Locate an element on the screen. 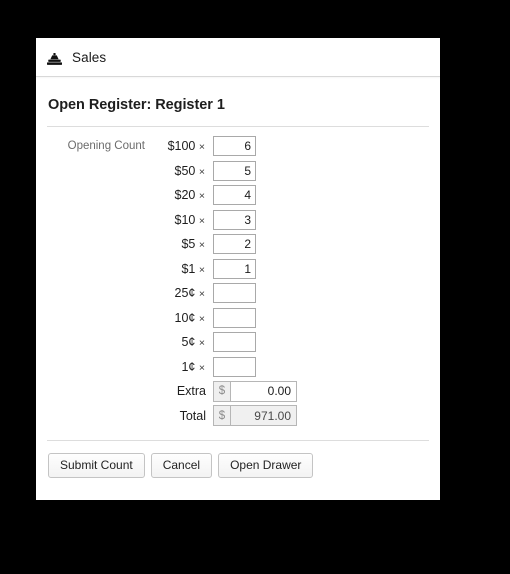 This screenshot has width=510, height=574. table-row: $20 × is located at coordinates (238, 195).